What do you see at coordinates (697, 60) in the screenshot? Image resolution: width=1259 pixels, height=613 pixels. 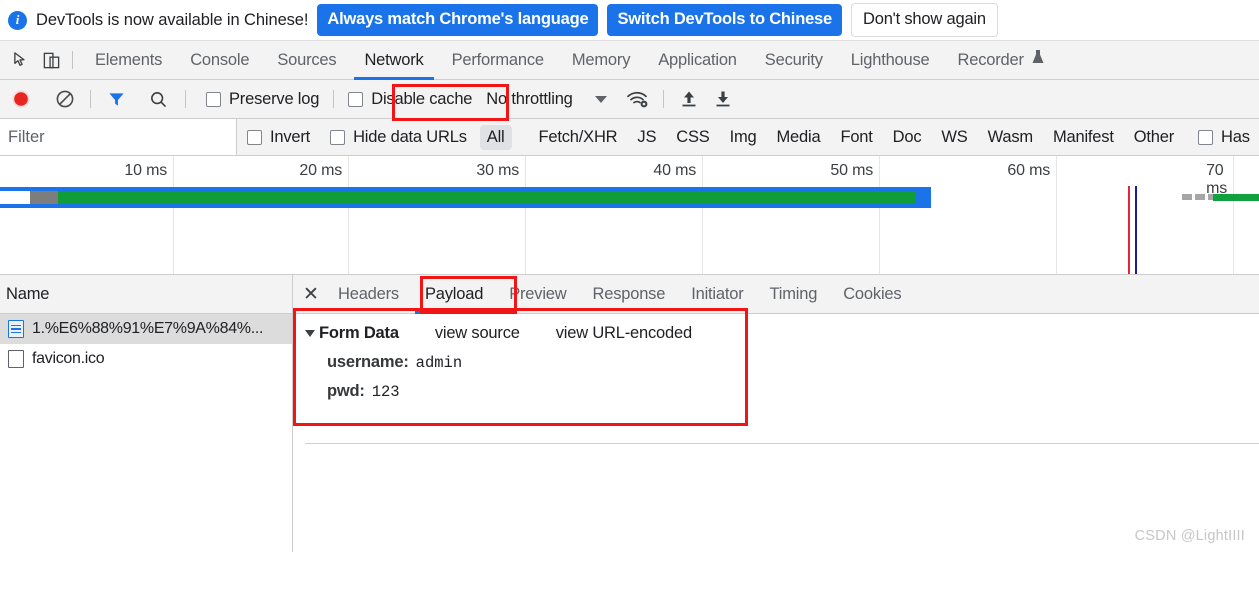 I see `tab-application: Application` at bounding box center [697, 60].